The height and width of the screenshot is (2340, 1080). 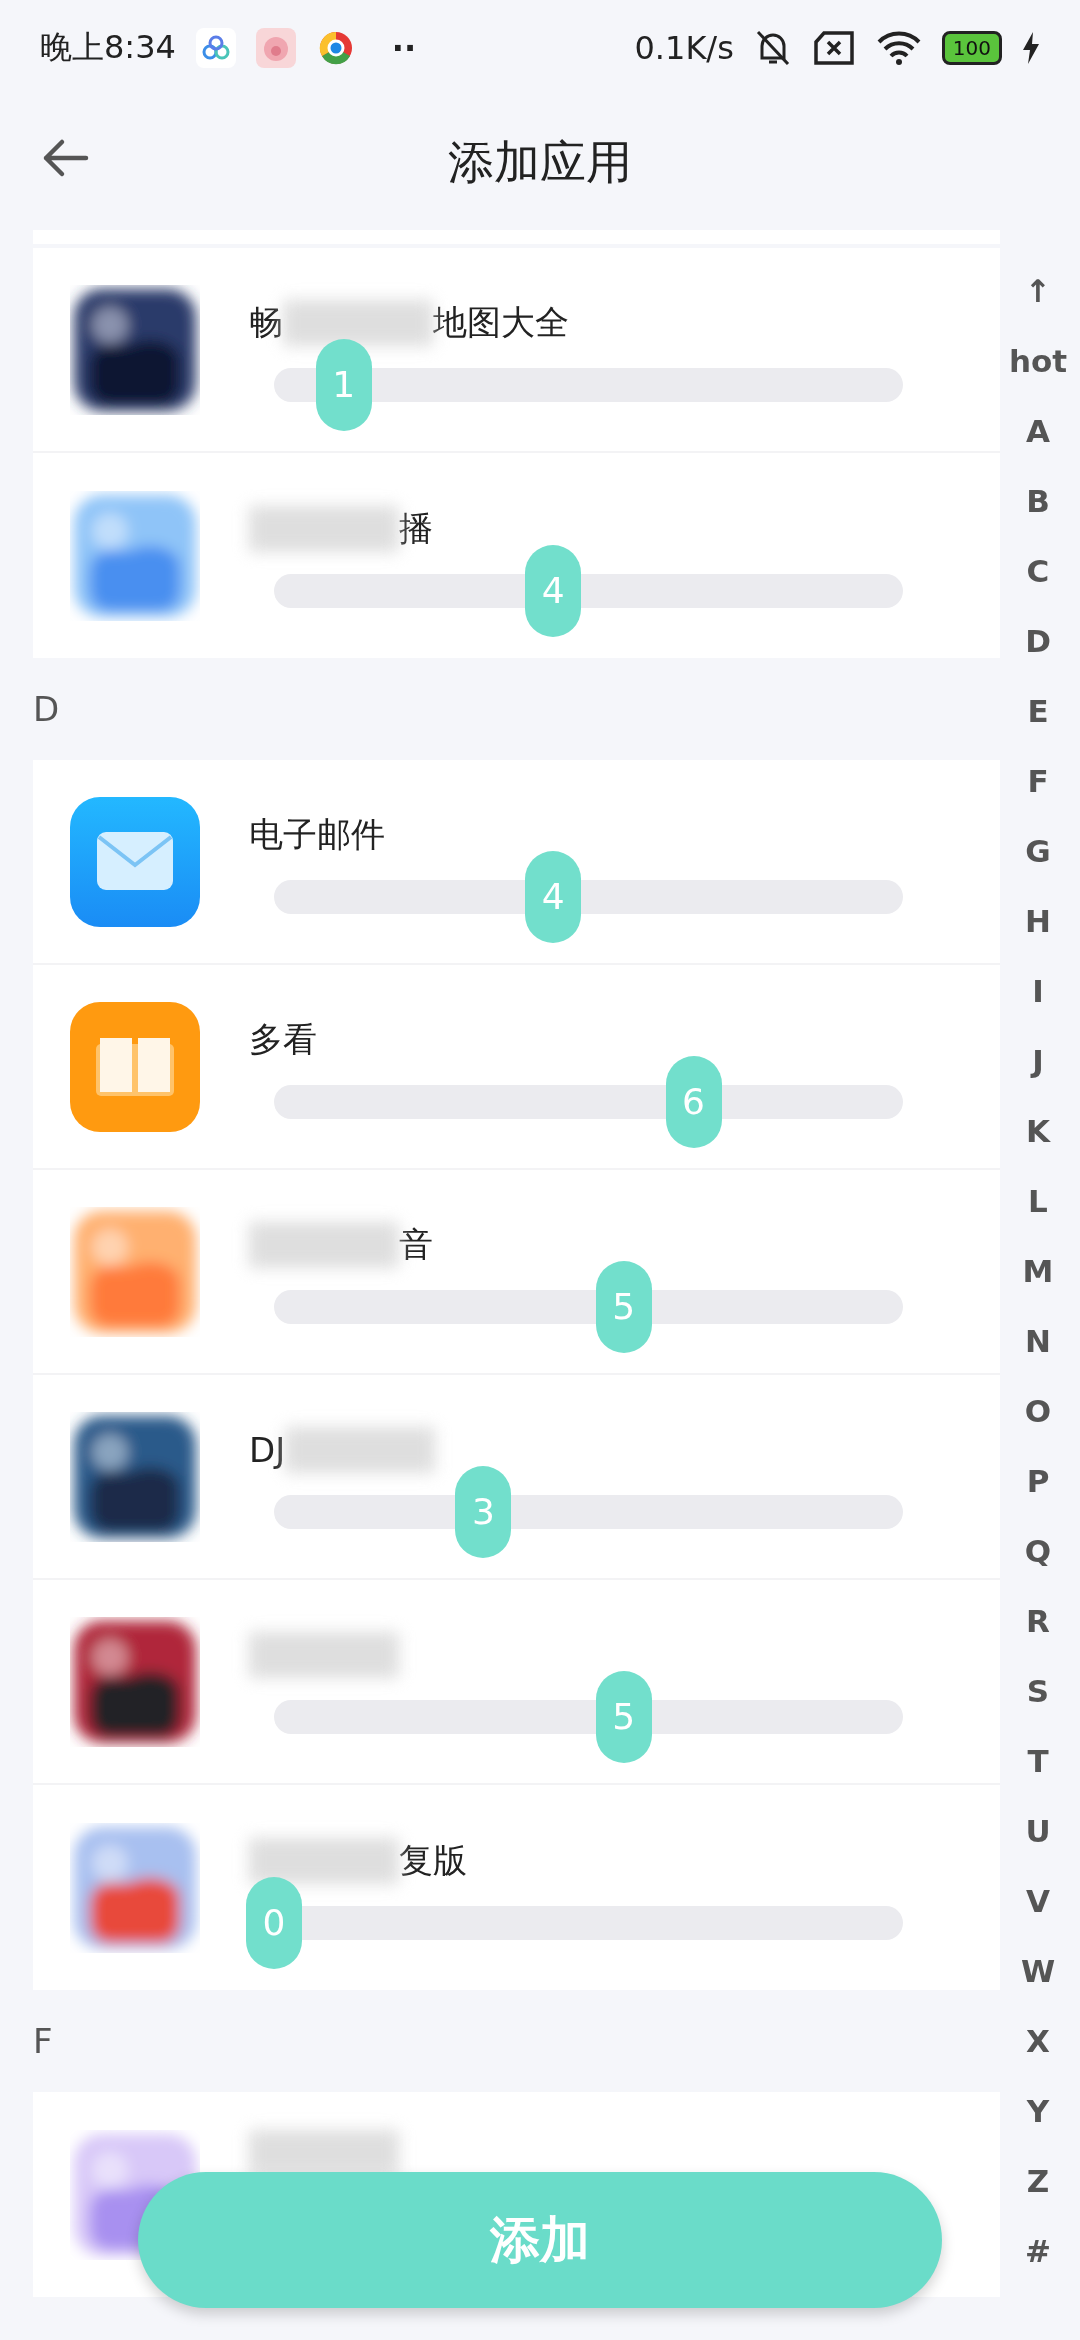 I want to click on index-letter: K, so click(x=1038, y=1131).